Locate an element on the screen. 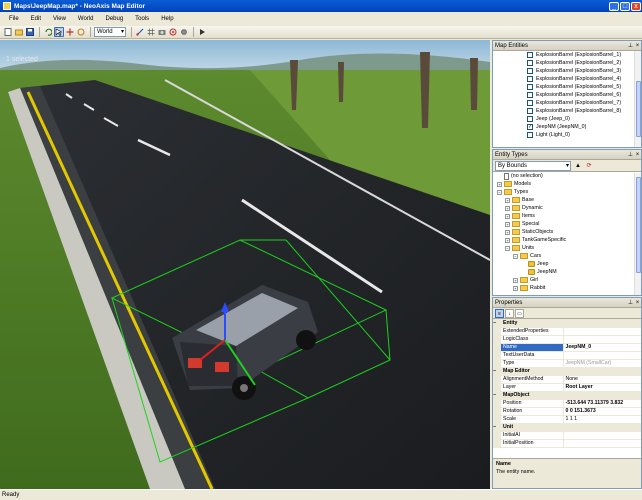 The image size is (642, 500). entity-list-item: ExplosionBarrel (ExplosionBarrel_8) is located at coordinates (567, 111).